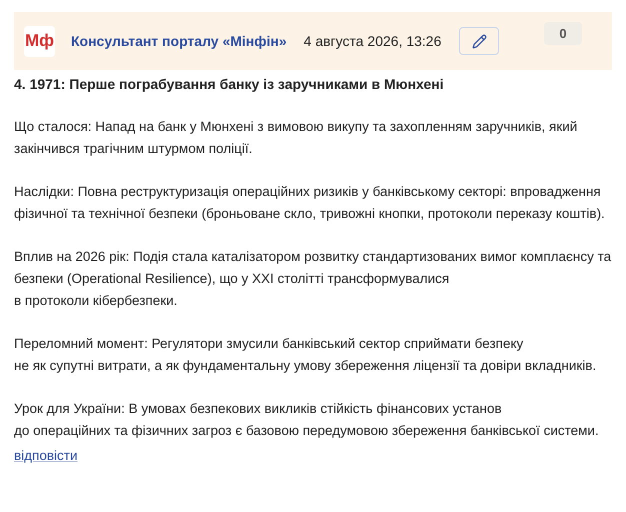 This screenshot has height=512, width=626. What do you see at coordinates (229, 84) in the screenshot?
I see `comment-title: 4. 1971: Перше пограбування банку із заручниками в Мюнхені` at bounding box center [229, 84].